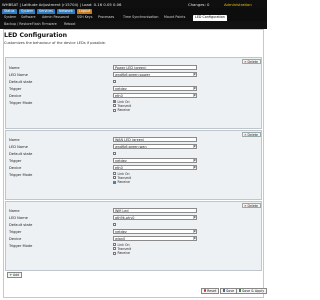 This screenshot has height=300, width=320. Describe the element at coordinates (133, 25) in the screenshot. I see `system-submenu-row2: Backup / Restore Flash Firmware Reboot` at that location.